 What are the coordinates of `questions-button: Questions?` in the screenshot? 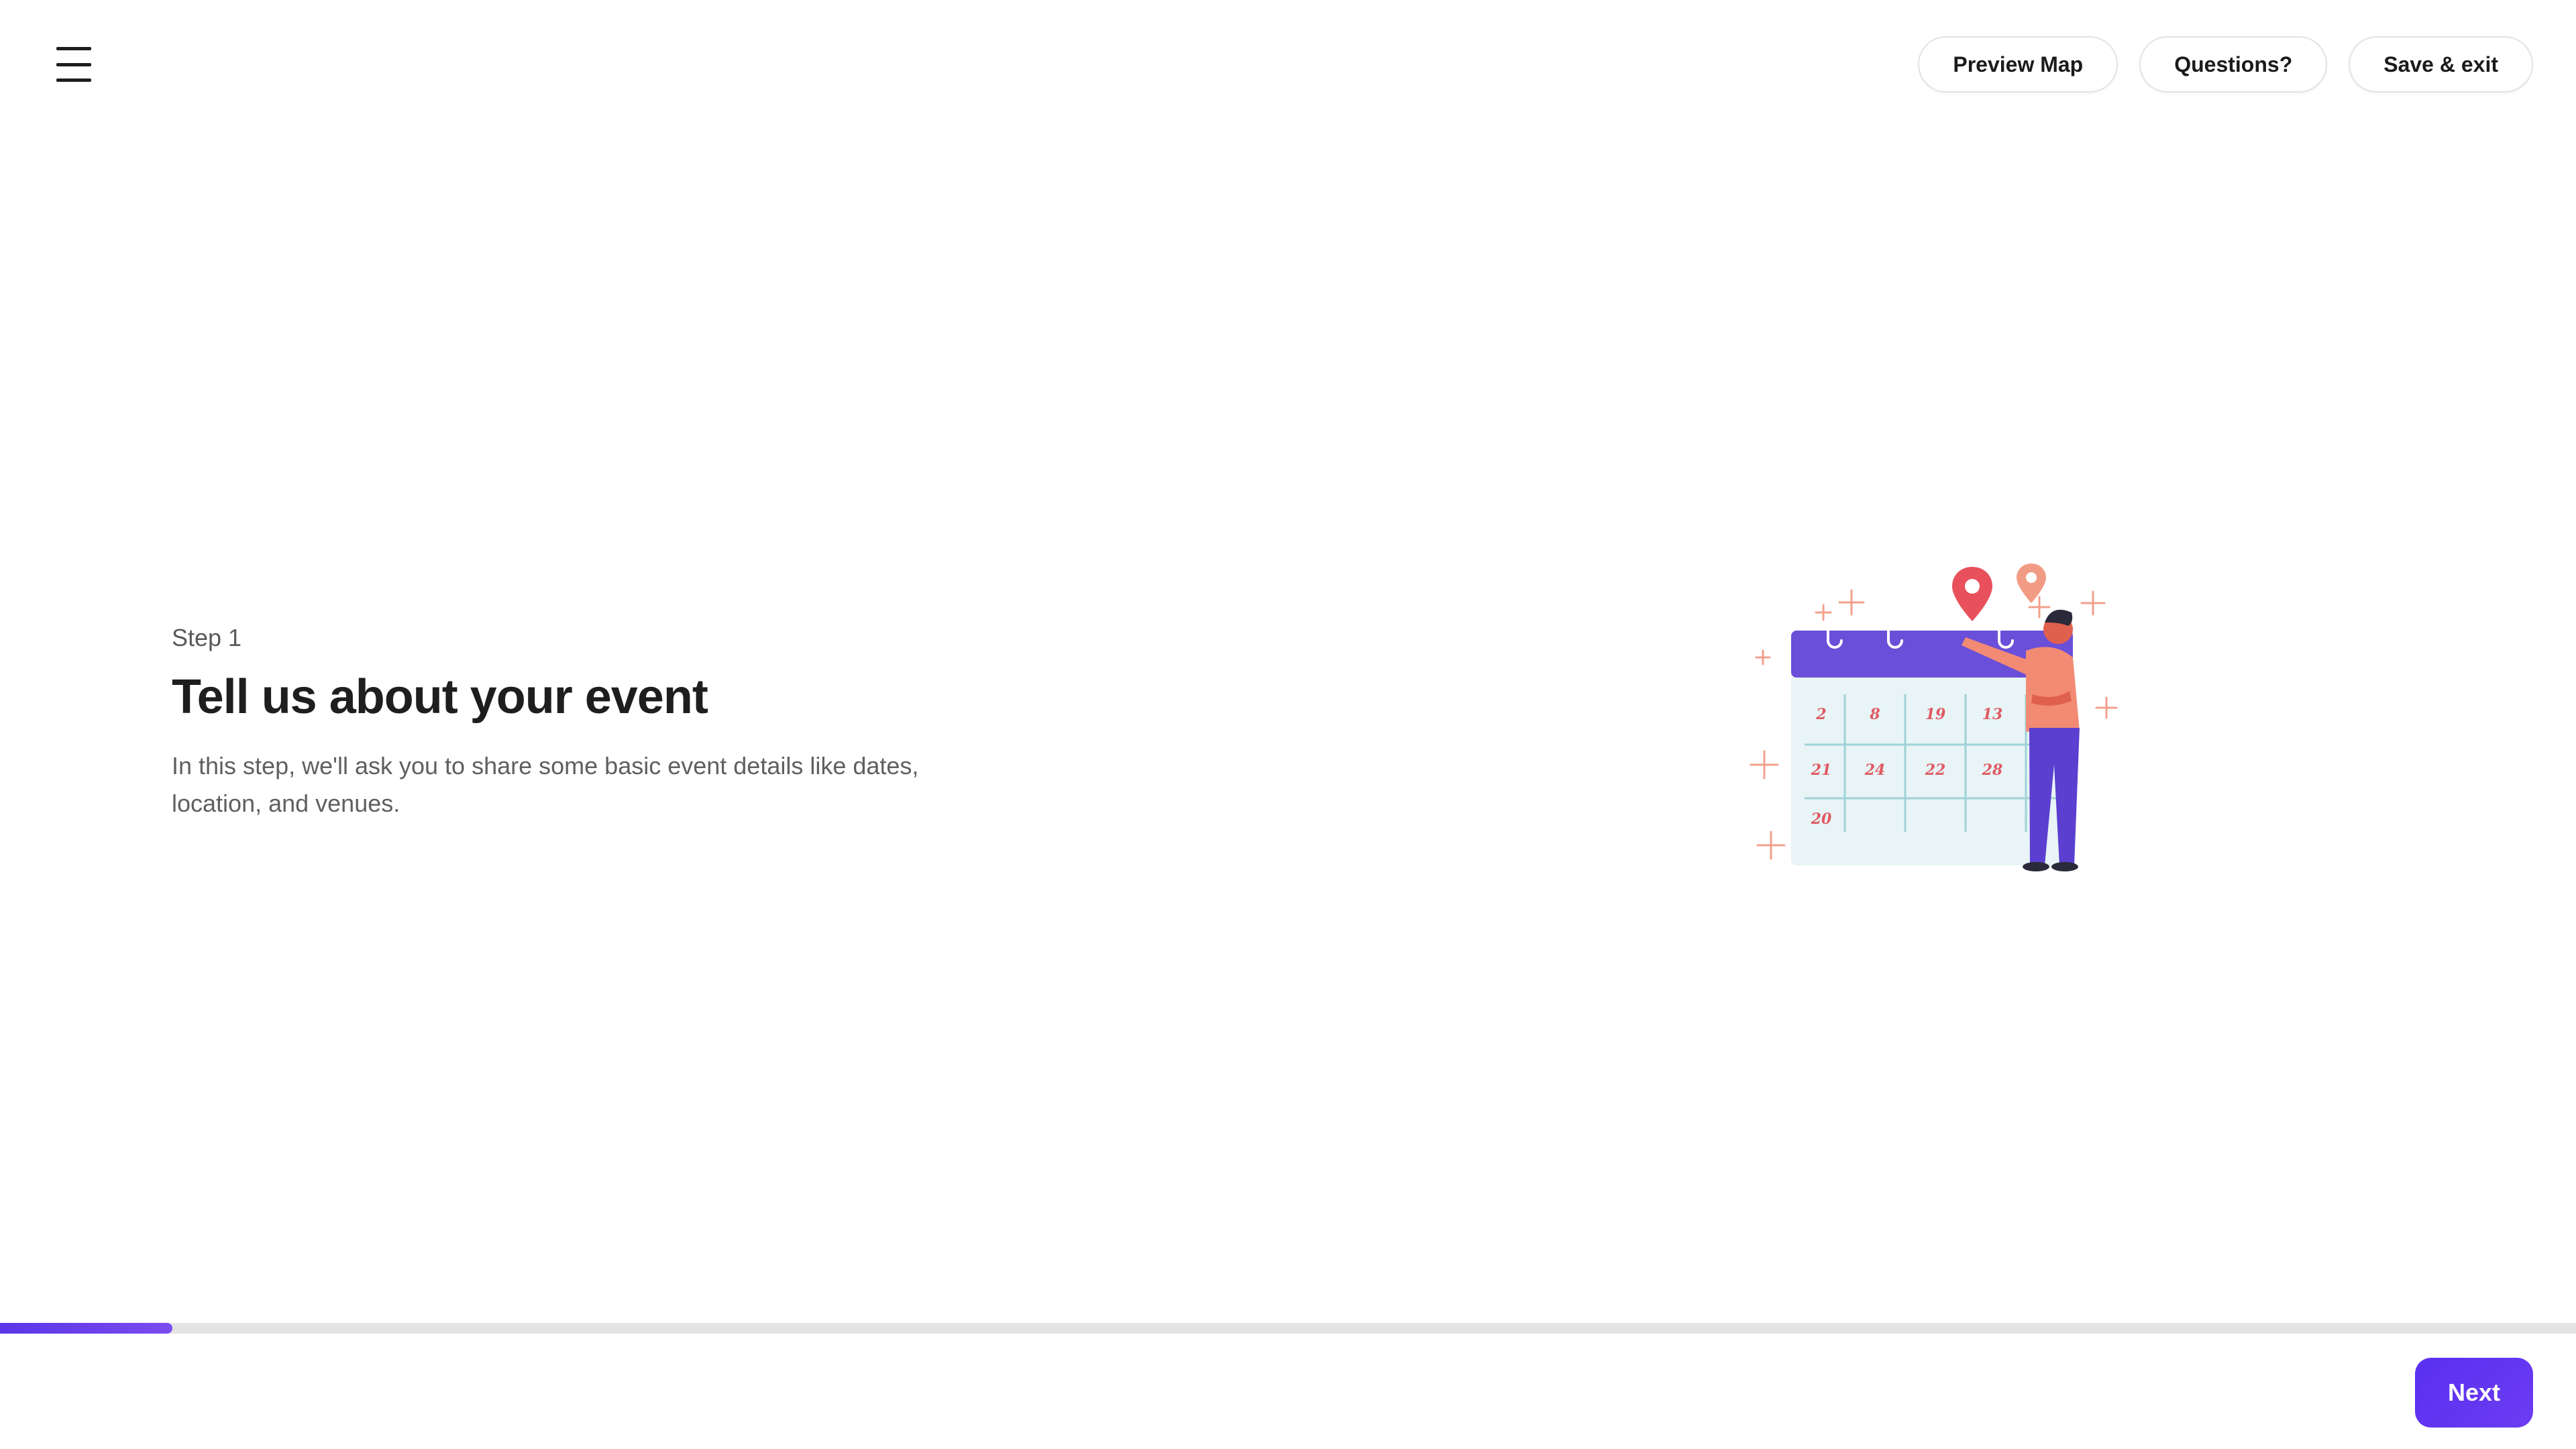 It's located at (2233, 64).